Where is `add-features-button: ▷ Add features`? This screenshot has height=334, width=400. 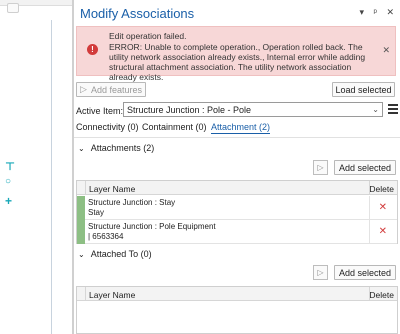 add-features-button: ▷ Add features is located at coordinates (111, 89).